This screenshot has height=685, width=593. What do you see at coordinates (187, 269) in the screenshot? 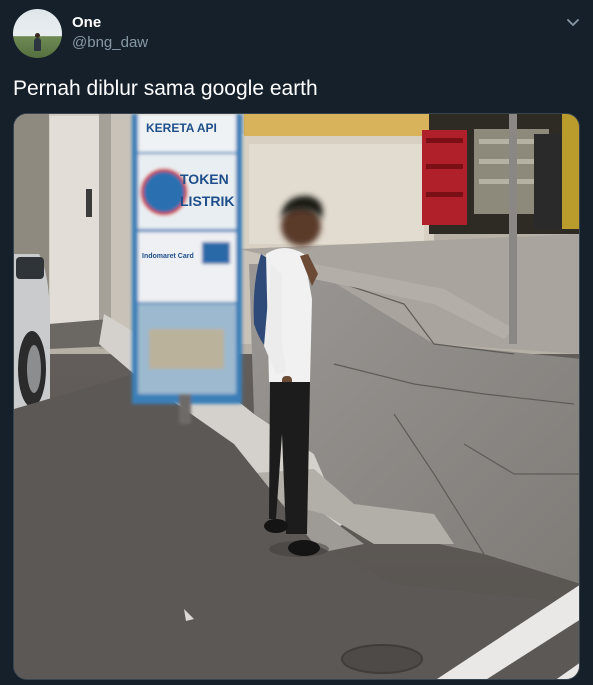
I see `blurred-signboard` at bounding box center [187, 269].